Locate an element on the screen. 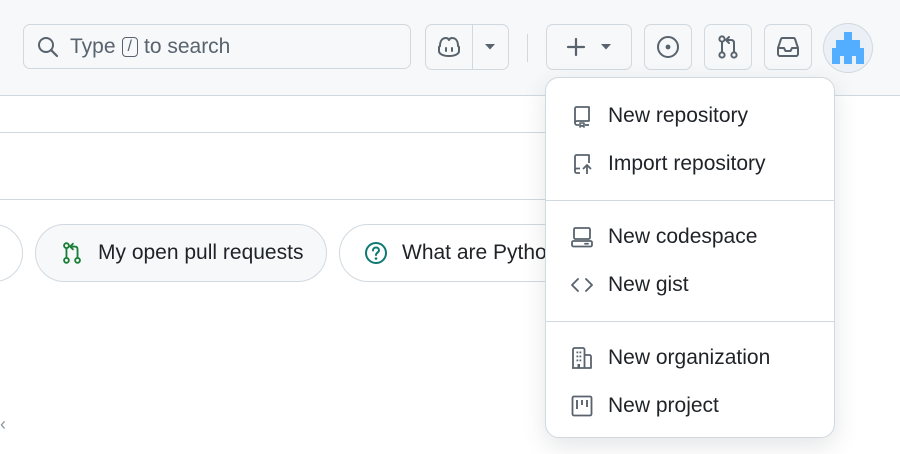 Image resolution: width=900 pixels, height=454 pixels. repo-push-icon is located at coordinates (582, 164).